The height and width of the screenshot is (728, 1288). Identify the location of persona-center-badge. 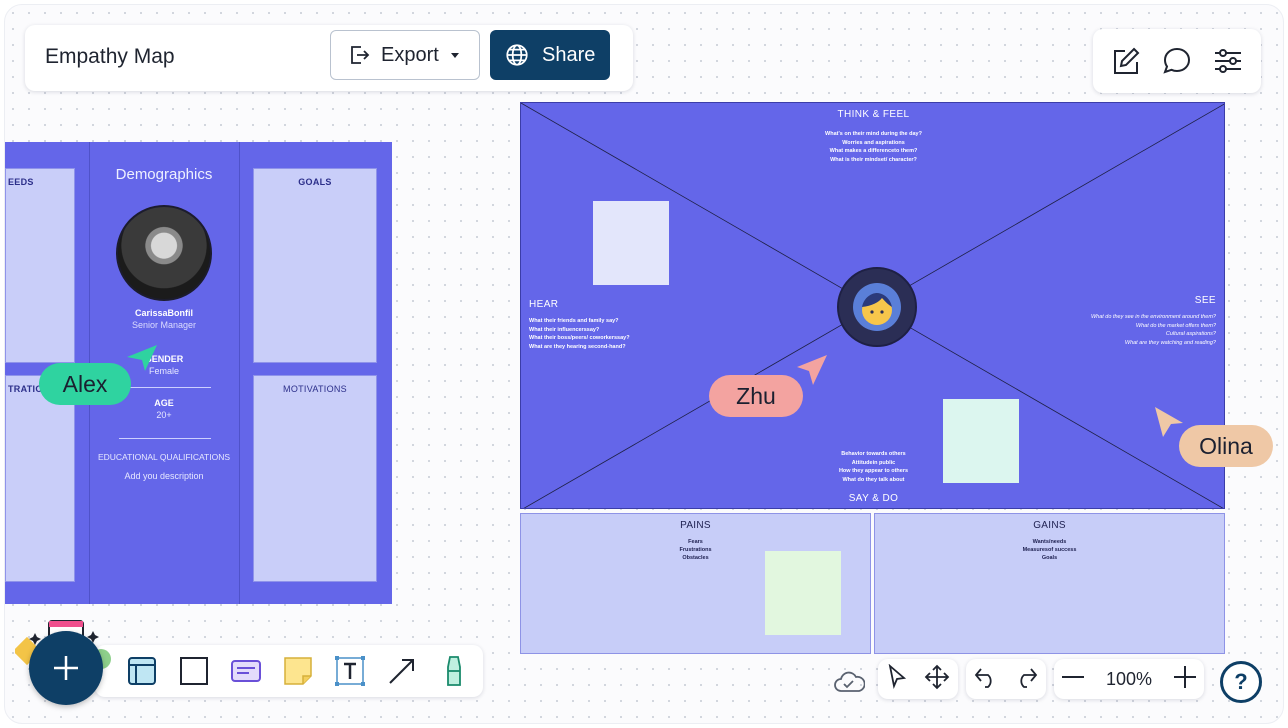
(877, 307).